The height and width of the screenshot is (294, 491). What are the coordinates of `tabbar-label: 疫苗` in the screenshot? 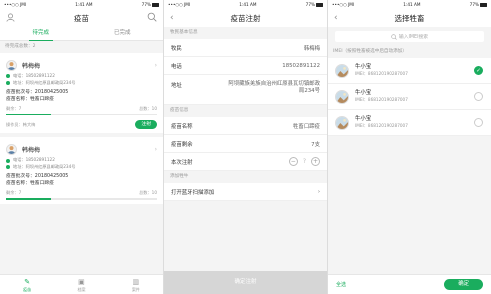 It's located at (27, 289).